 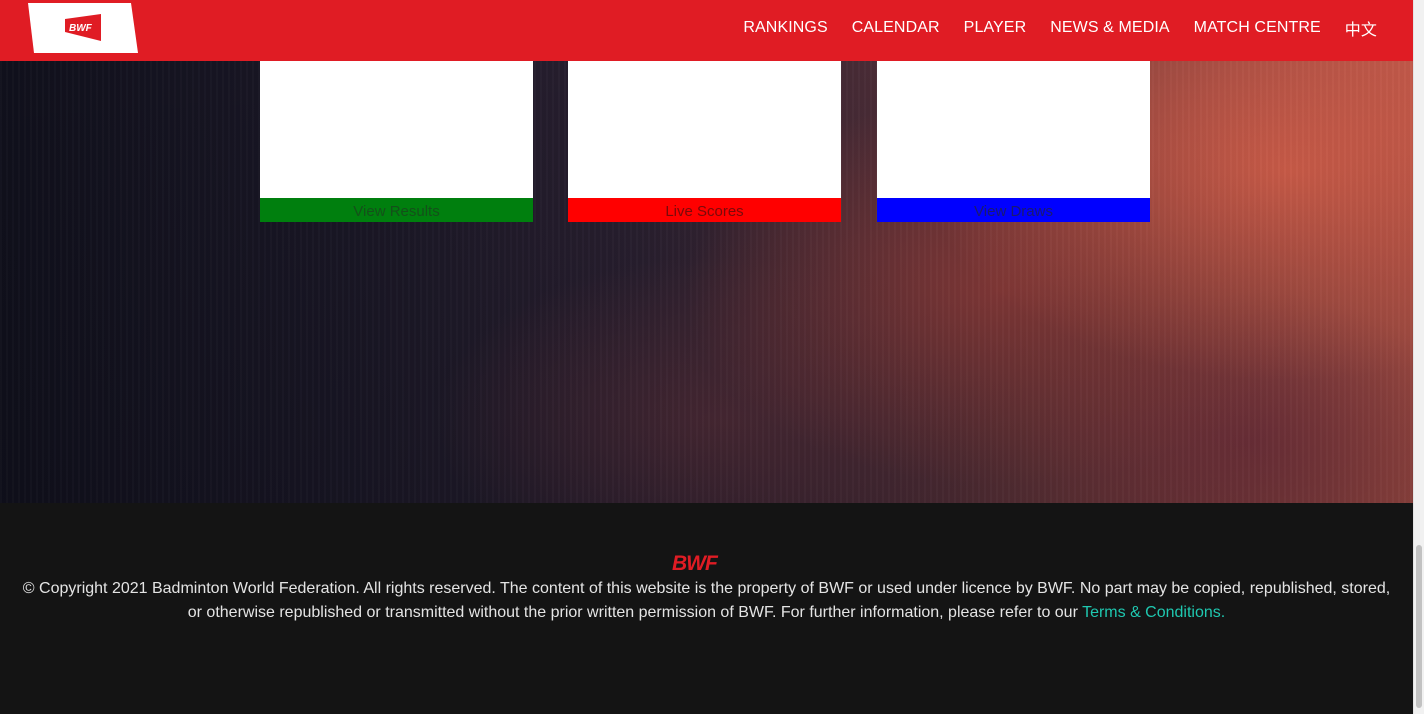 What do you see at coordinates (1109, 28) in the screenshot?
I see `nav-news-media: NEWS & MEDIA` at bounding box center [1109, 28].